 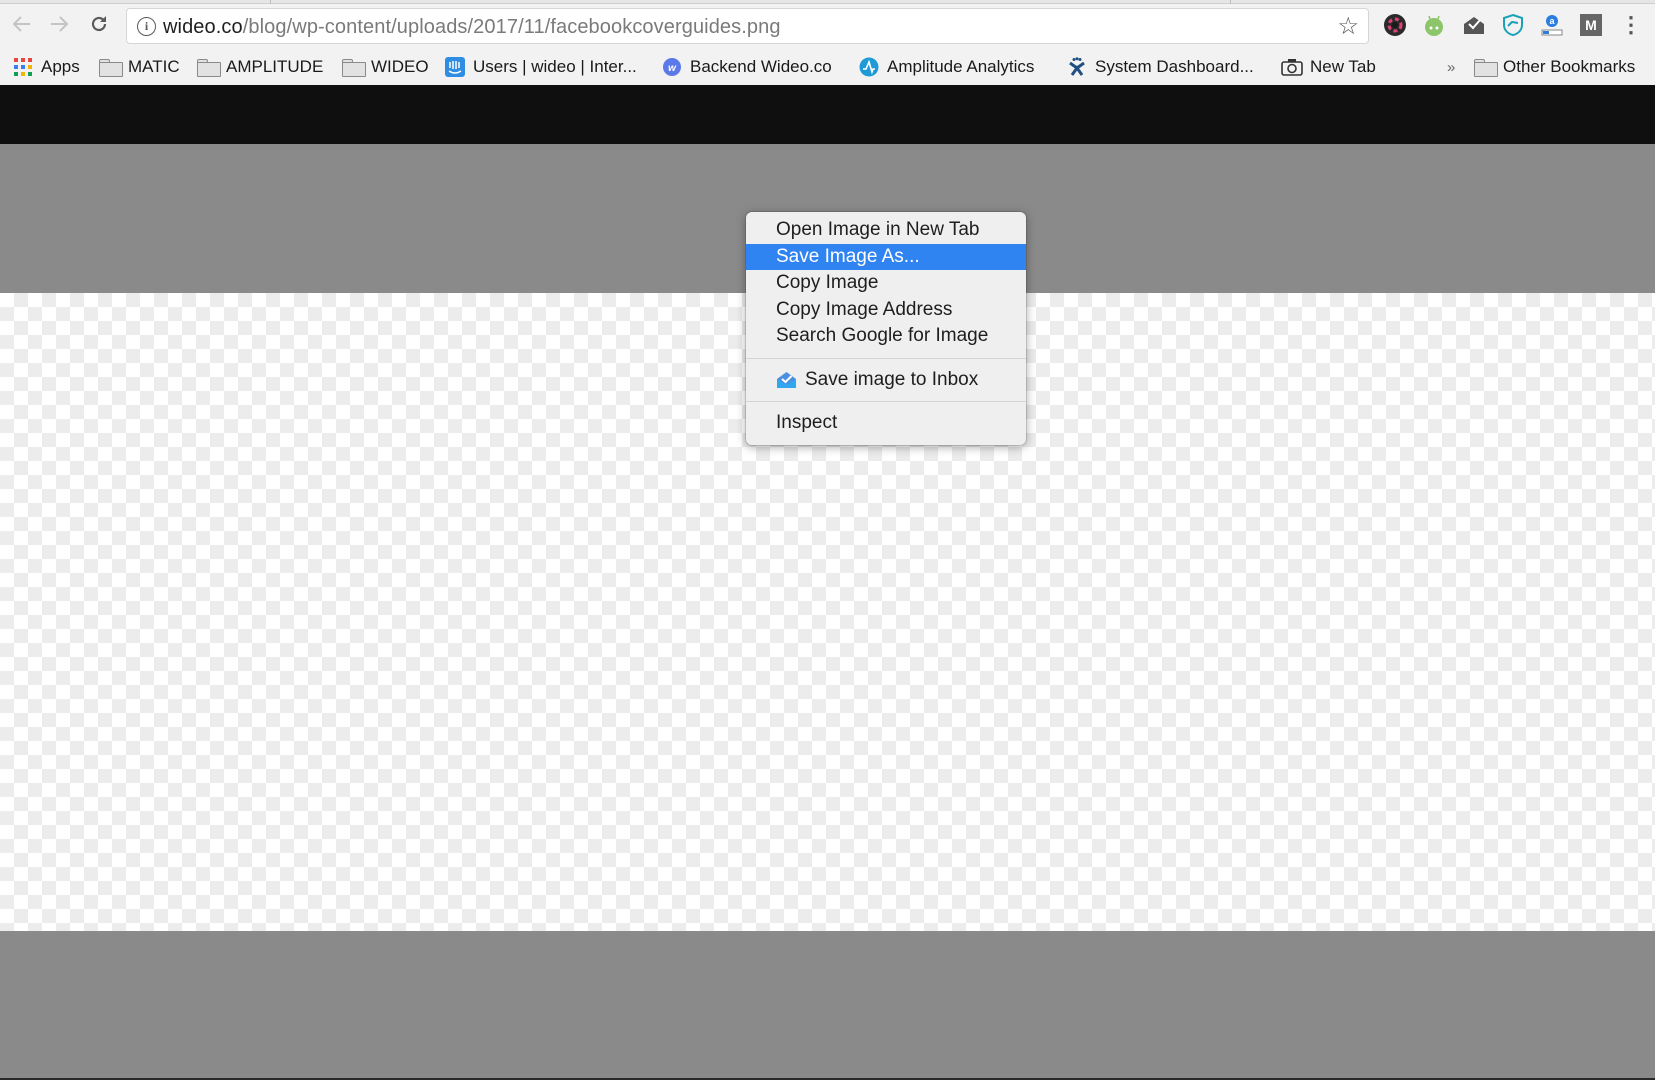 What do you see at coordinates (1343, 66) in the screenshot?
I see `bookmark-label: New Tab` at bounding box center [1343, 66].